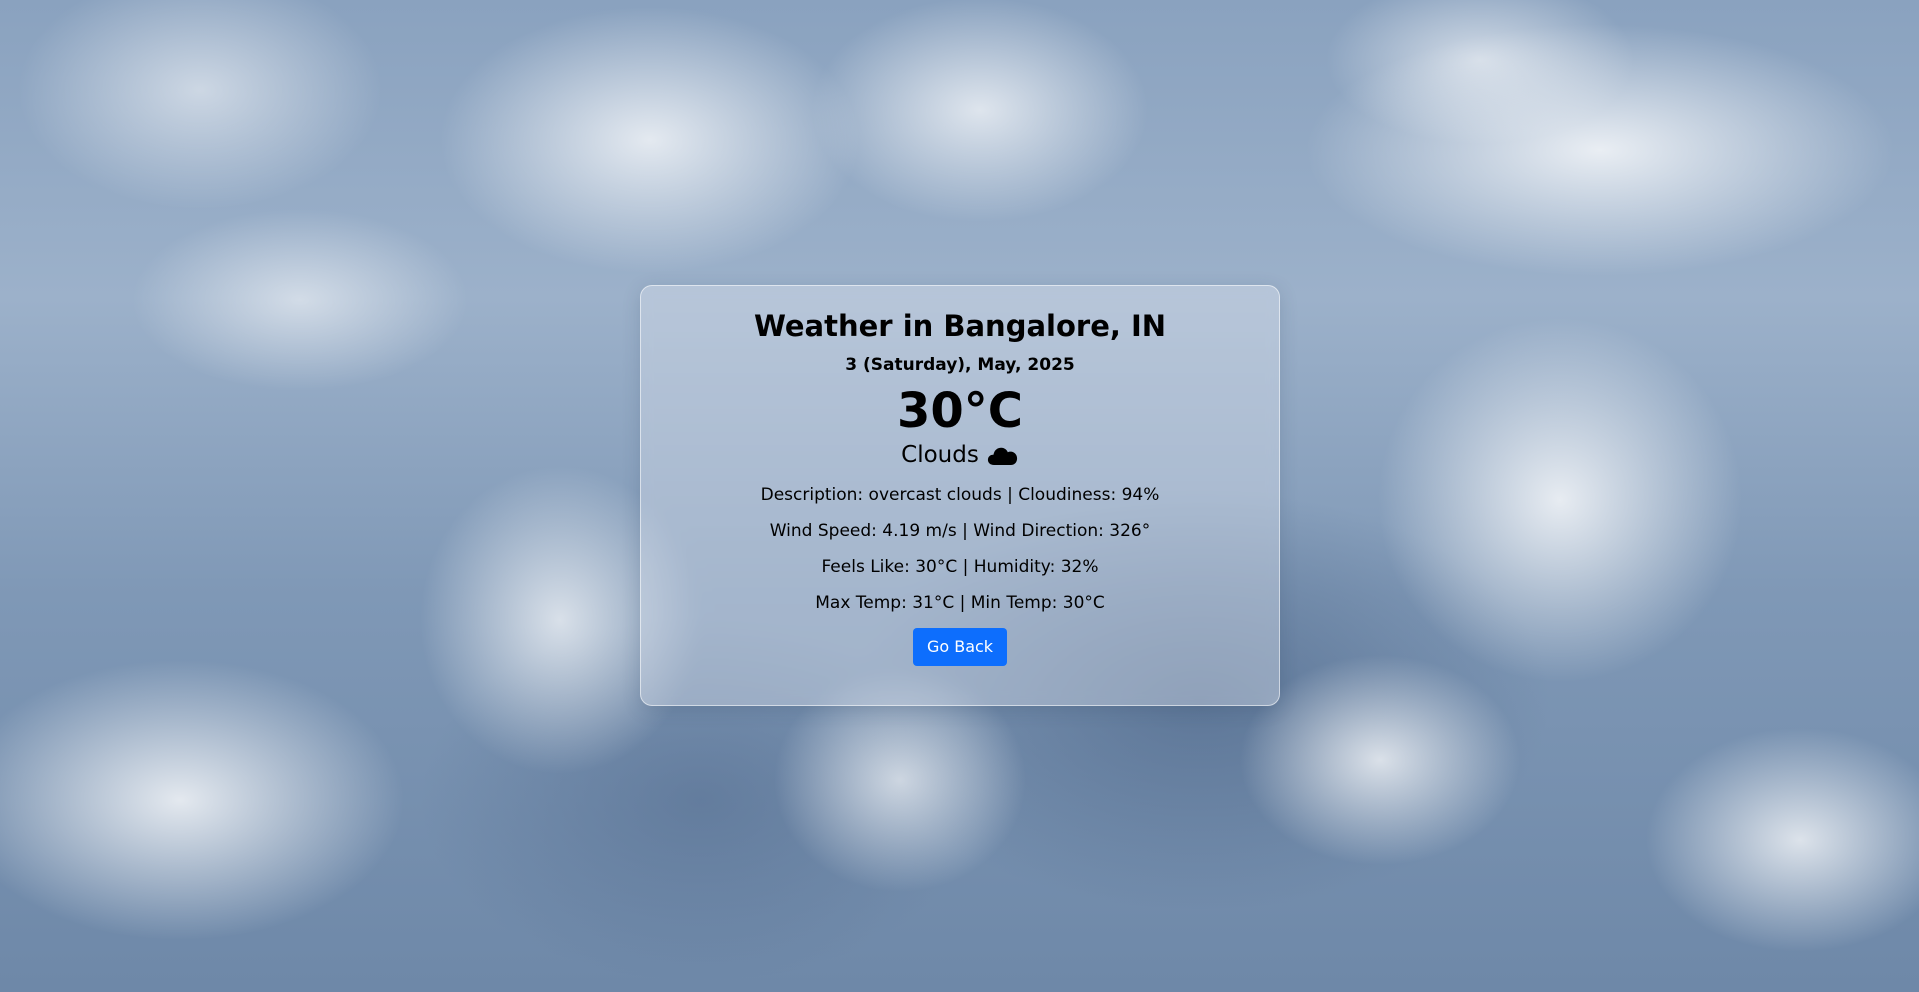 Image resolution: width=1919 pixels, height=992 pixels. Describe the element at coordinates (960, 326) in the screenshot. I see `page-title: Weather in Bangalore, IN` at that location.